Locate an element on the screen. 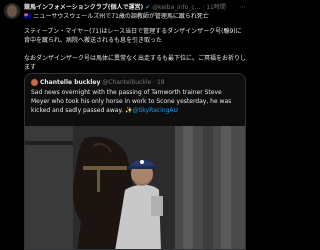  author-avatar is located at coordinates (12, 11).